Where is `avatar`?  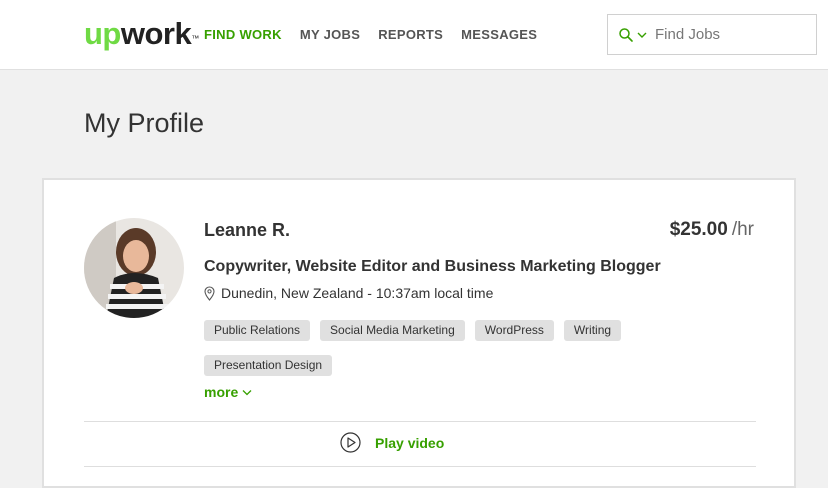
avatar is located at coordinates (134, 268).